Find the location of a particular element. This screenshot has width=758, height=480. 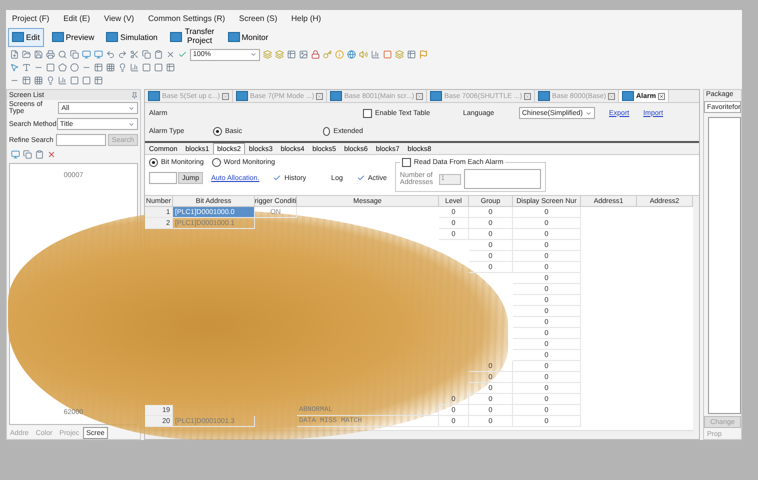

jump-field is located at coordinates (163, 178).